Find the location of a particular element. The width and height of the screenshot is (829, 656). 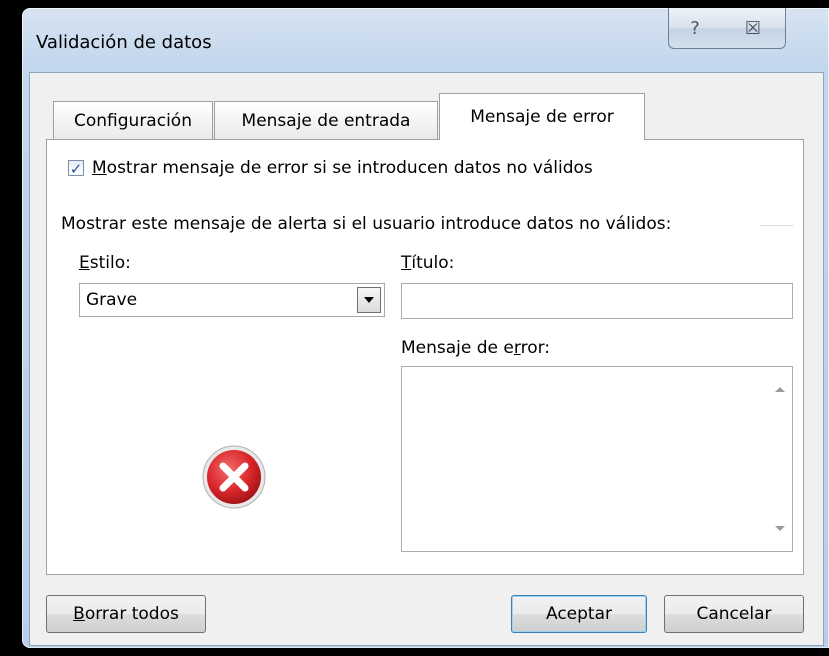

tab-mensaje-de-entrada: Mensaje de entrada is located at coordinates (326, 120).